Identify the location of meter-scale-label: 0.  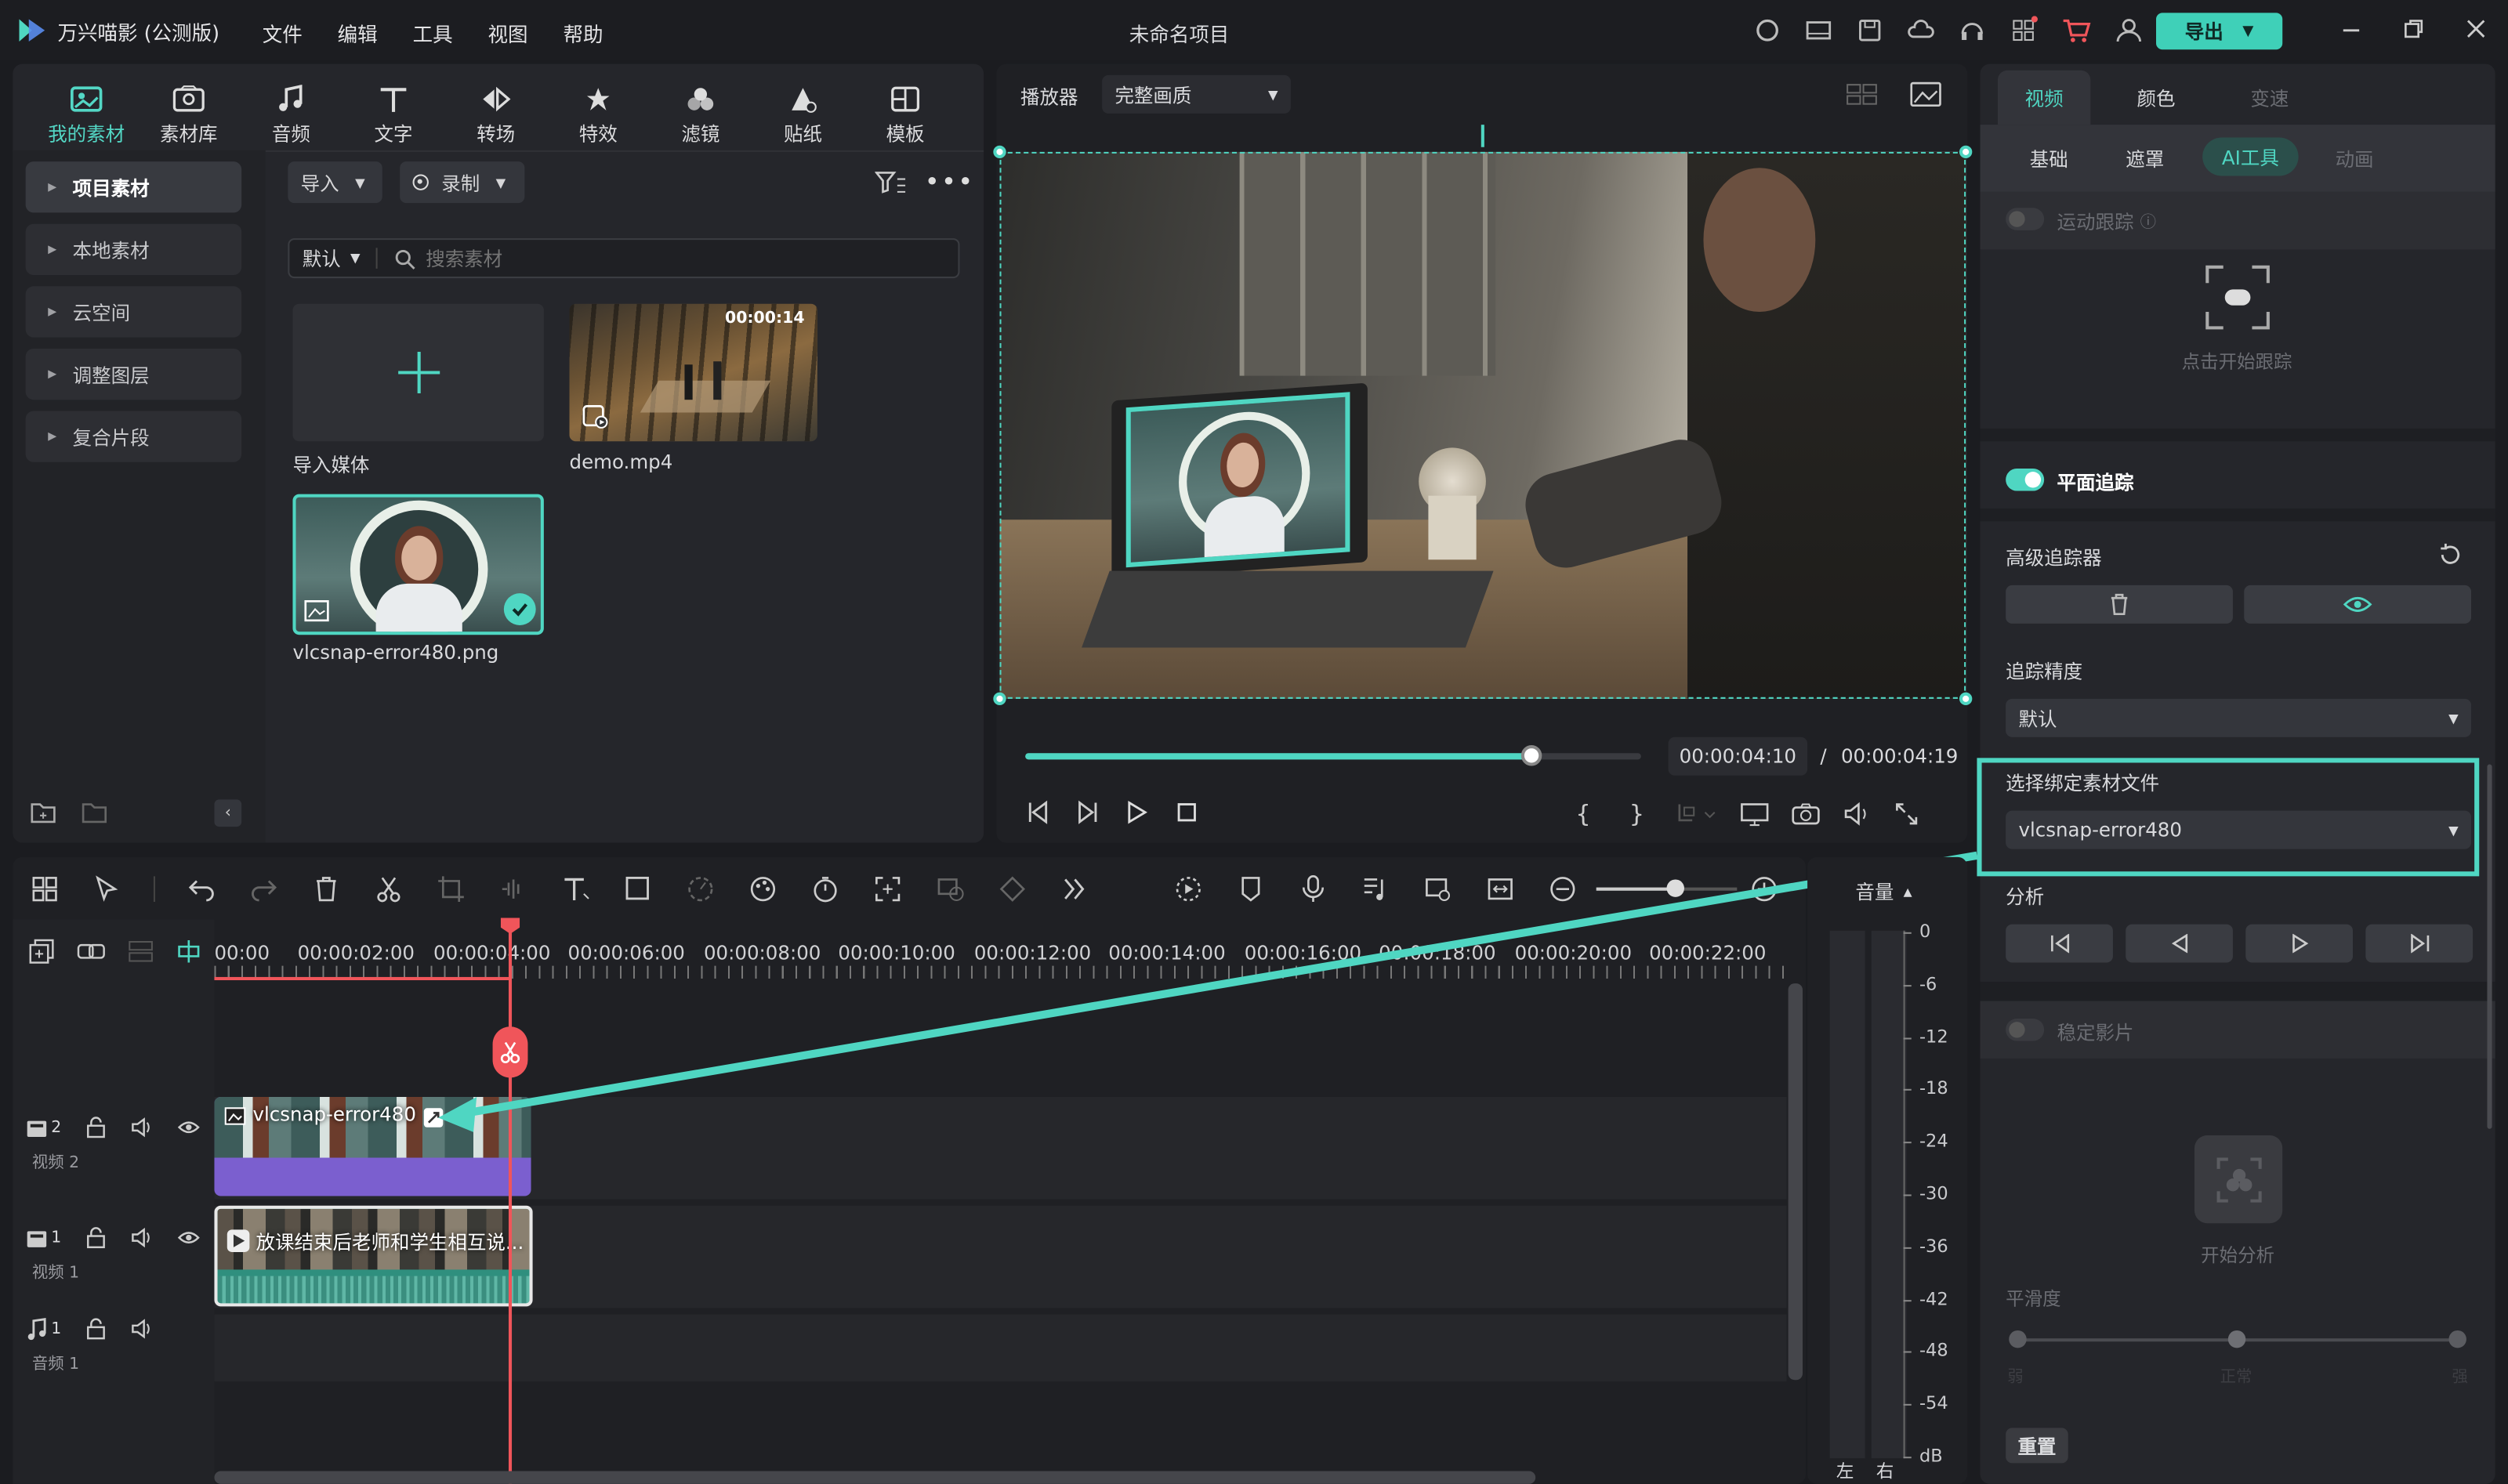
(1925, 932).